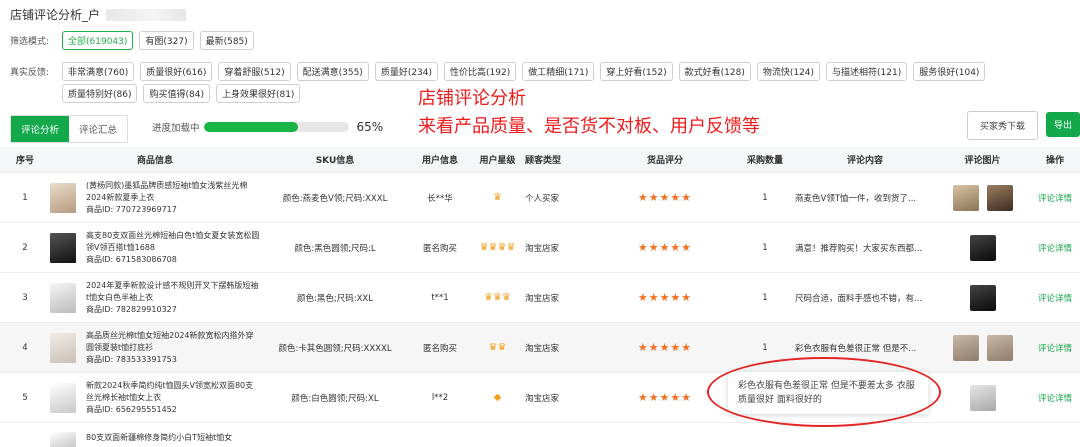 This screenshot has height=447, width=1080. What do you see at coordinates (949, 71) in the screenshot?
I see `feedback-tag: 服务很好(104)` at bounding box center [949, 71].